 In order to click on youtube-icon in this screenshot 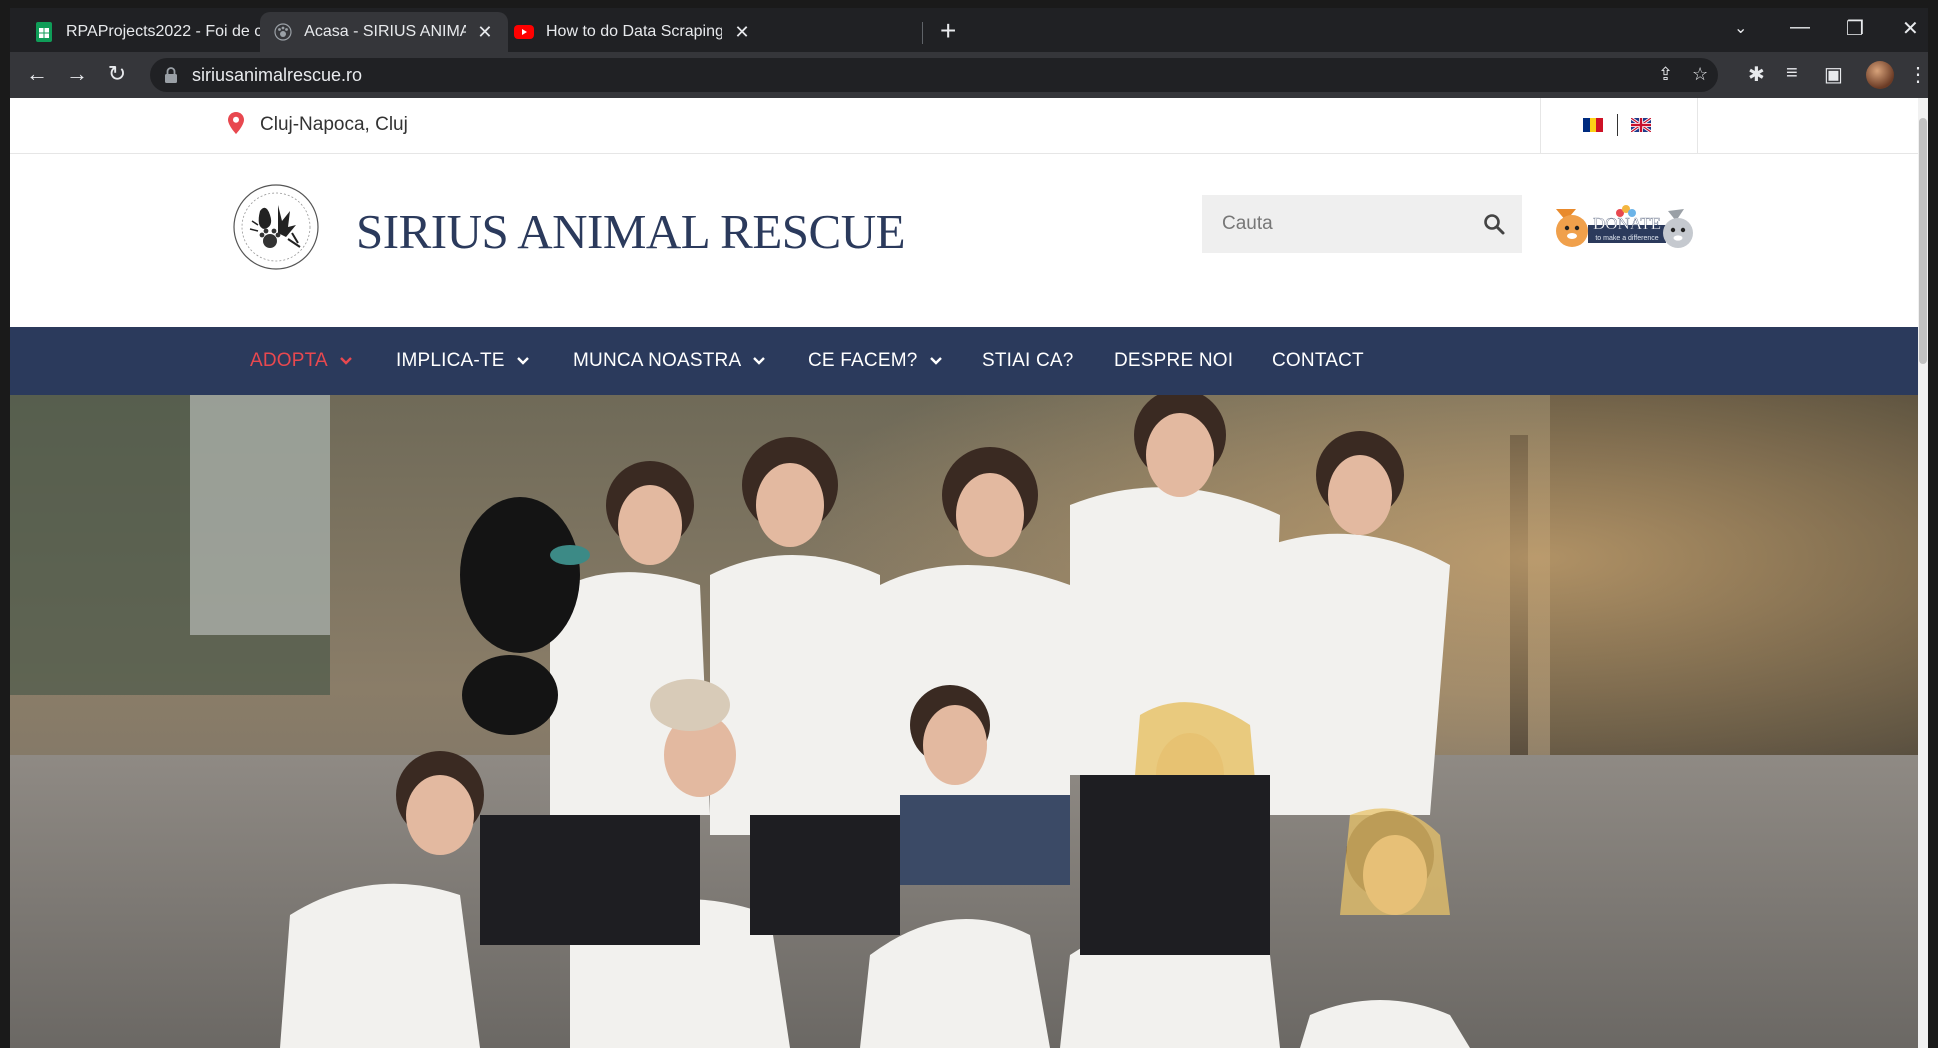, I will do `click(524, 32)`.